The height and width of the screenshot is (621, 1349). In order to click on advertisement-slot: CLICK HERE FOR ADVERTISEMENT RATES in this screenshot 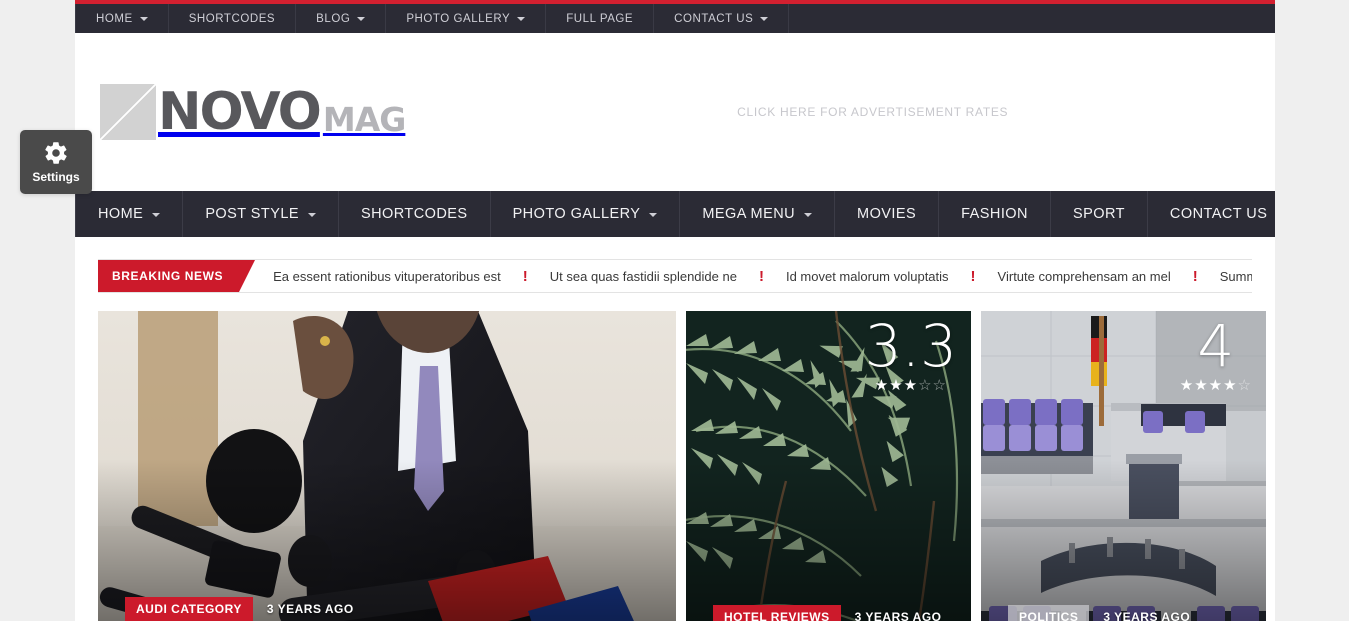, I will do `click(872, 112)`.